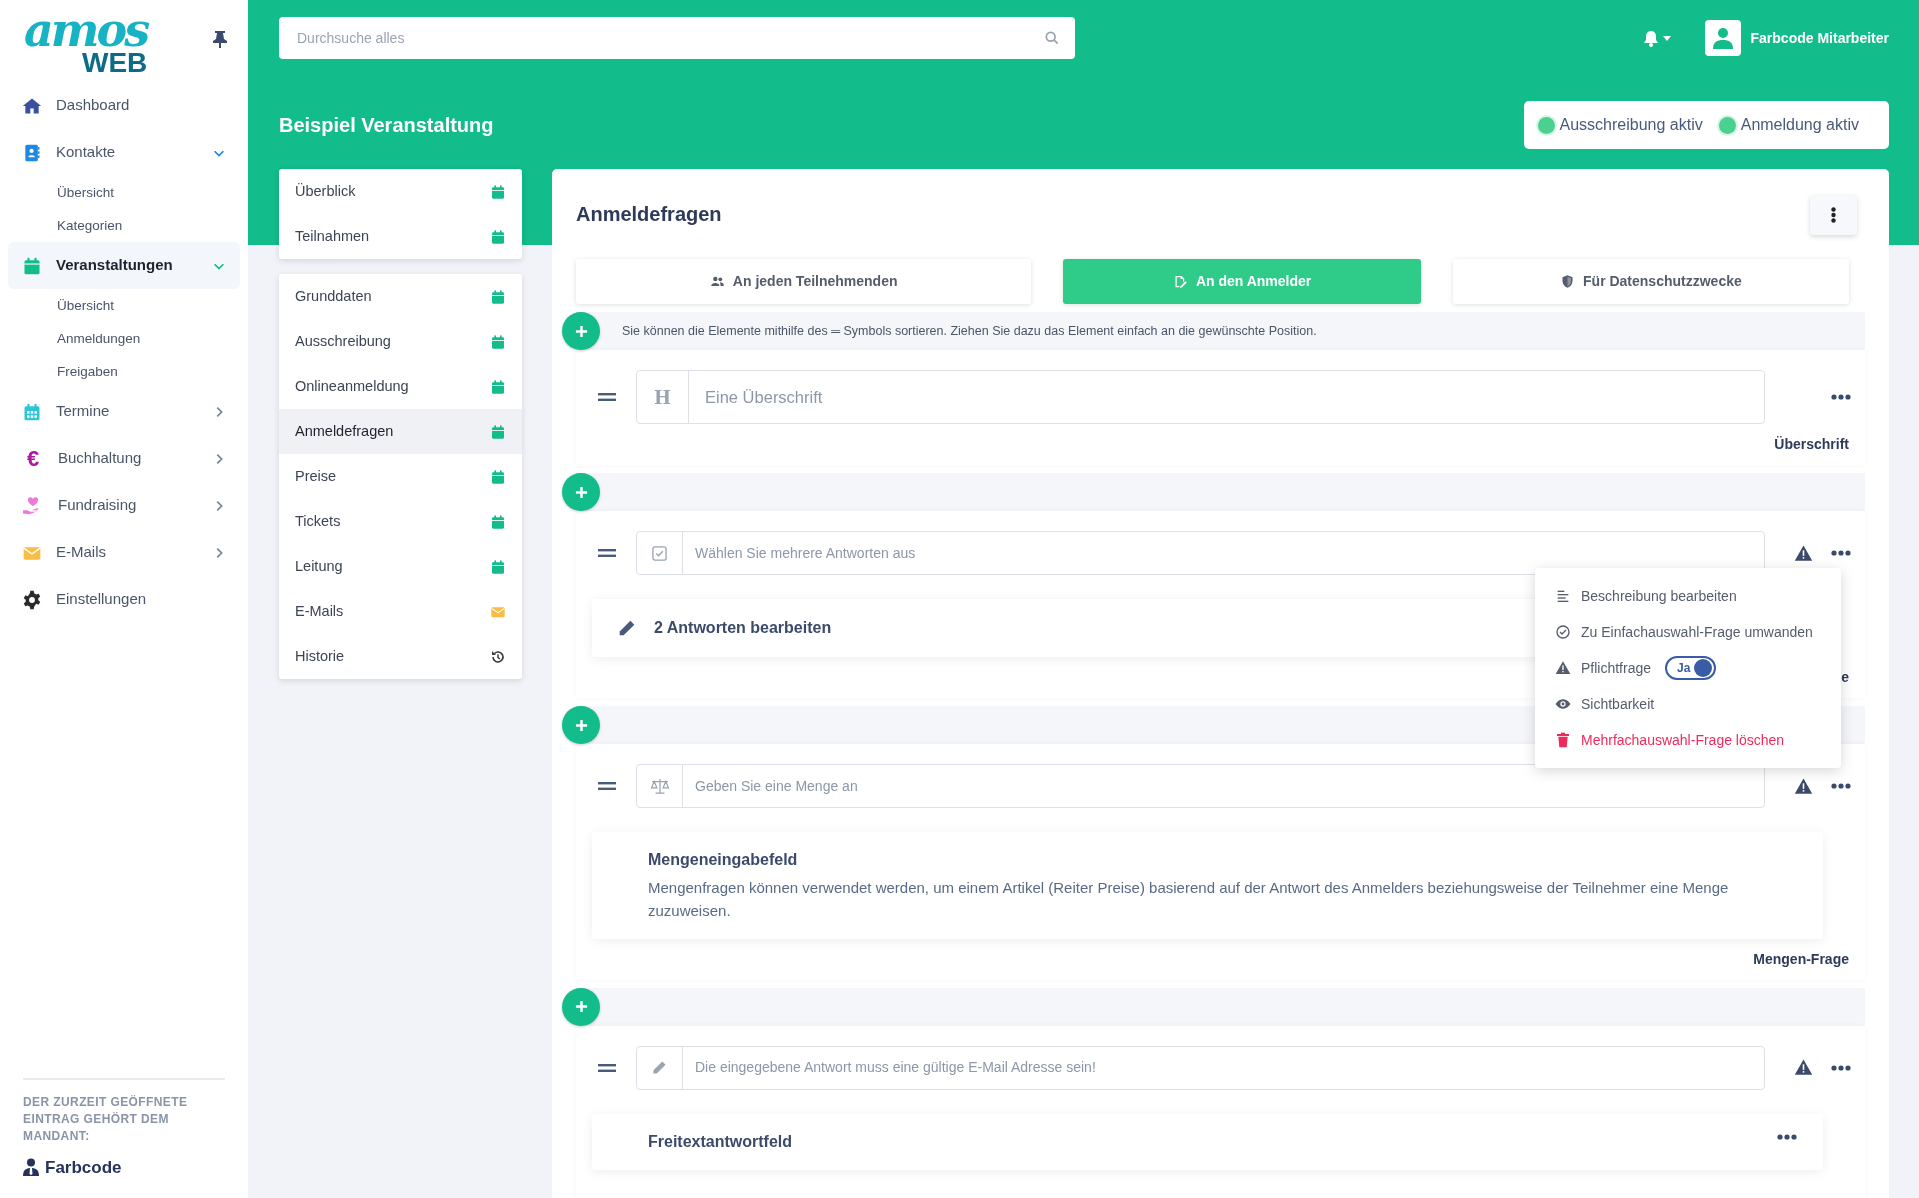 The image size is (1919, 1198). I want to click on question-type-label: Mengen-Frage, so click(1801, 958).